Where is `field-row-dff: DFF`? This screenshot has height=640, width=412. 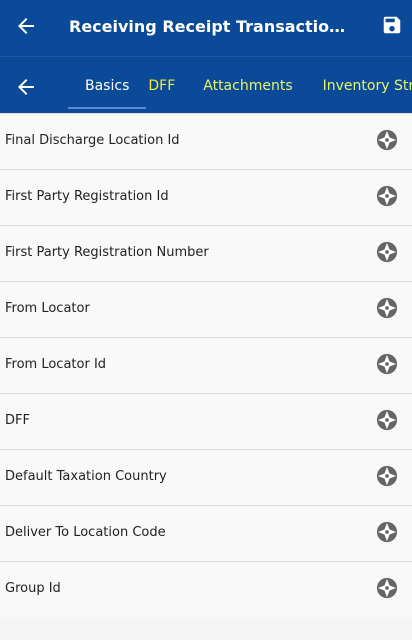 field-row-dff: DFF is located at coordinates (206, 421).